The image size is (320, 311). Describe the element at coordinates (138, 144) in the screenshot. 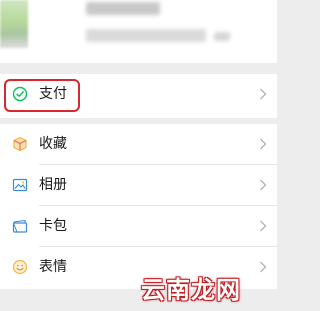

I see `menu-item-favorites: 收藏` at that location.